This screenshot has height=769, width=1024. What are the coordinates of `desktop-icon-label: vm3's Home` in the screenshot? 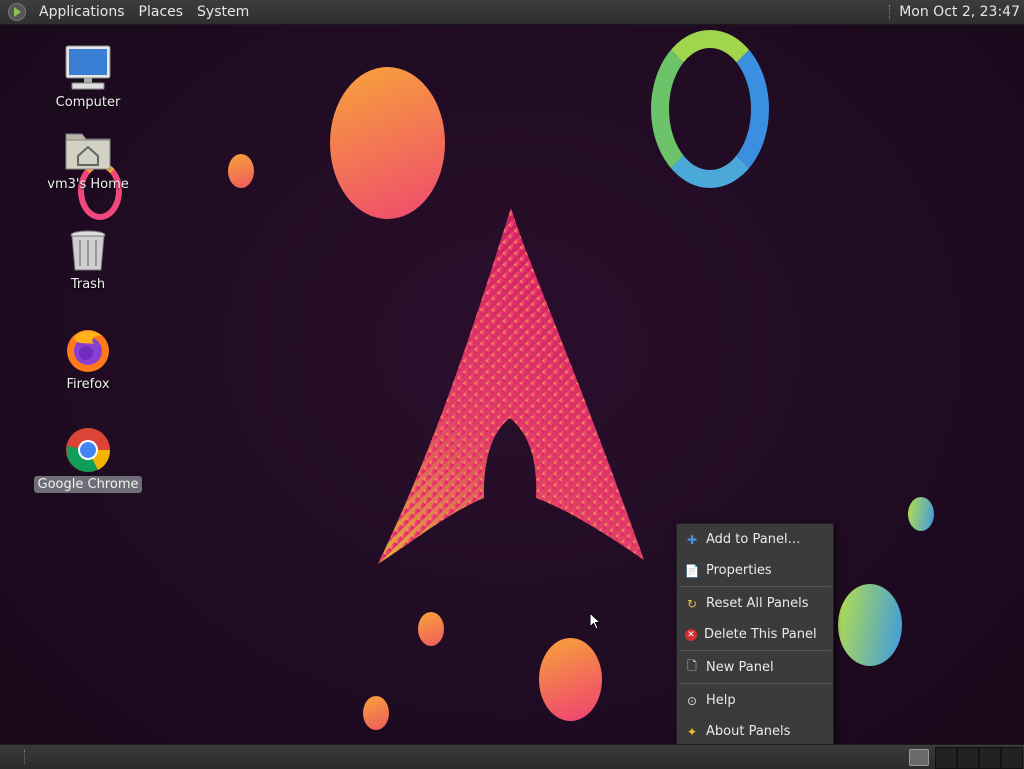 It's located at (88, 184).